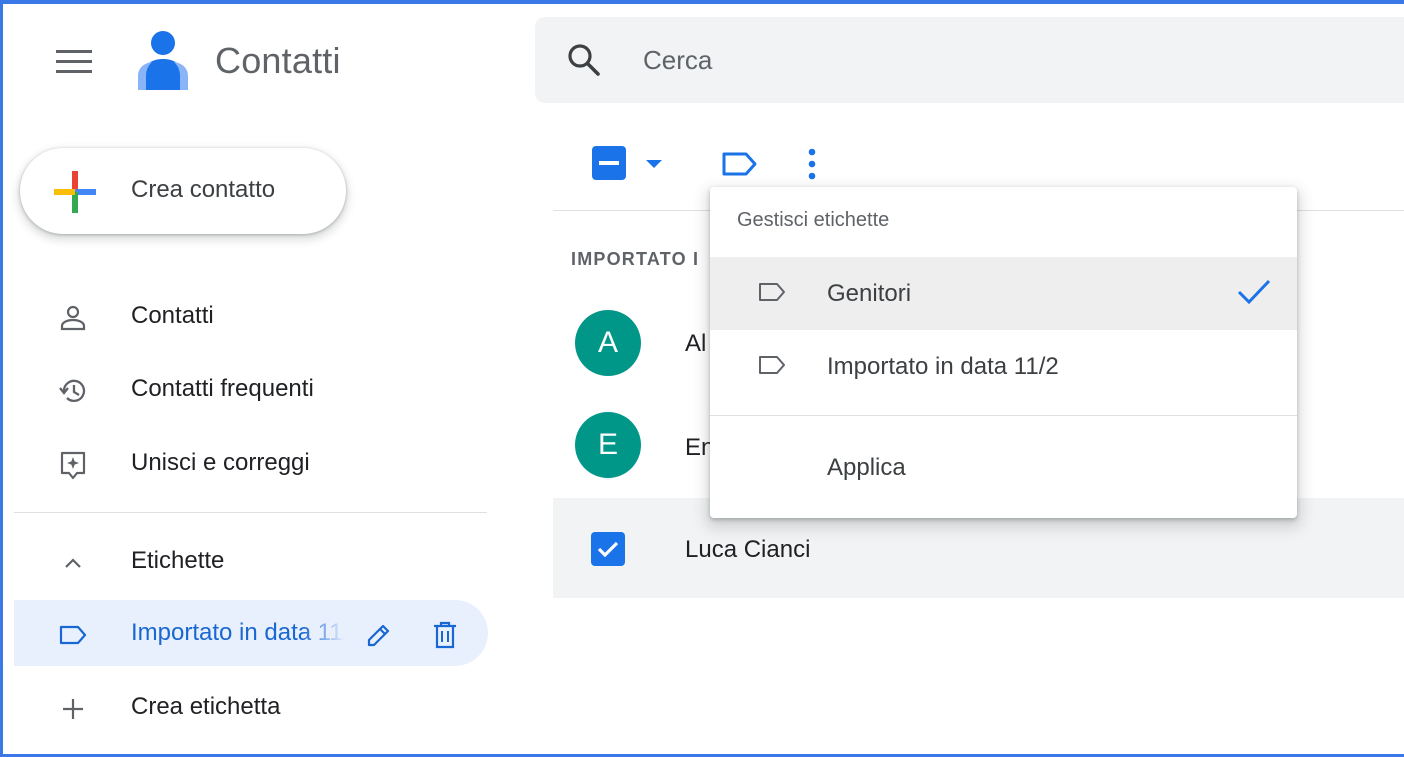 The height and width of the screenshot is (757, 1404). Describe the element at coordinates (869, 293) in the screenshot. I see `menu-item-label: Genitori` at that location.